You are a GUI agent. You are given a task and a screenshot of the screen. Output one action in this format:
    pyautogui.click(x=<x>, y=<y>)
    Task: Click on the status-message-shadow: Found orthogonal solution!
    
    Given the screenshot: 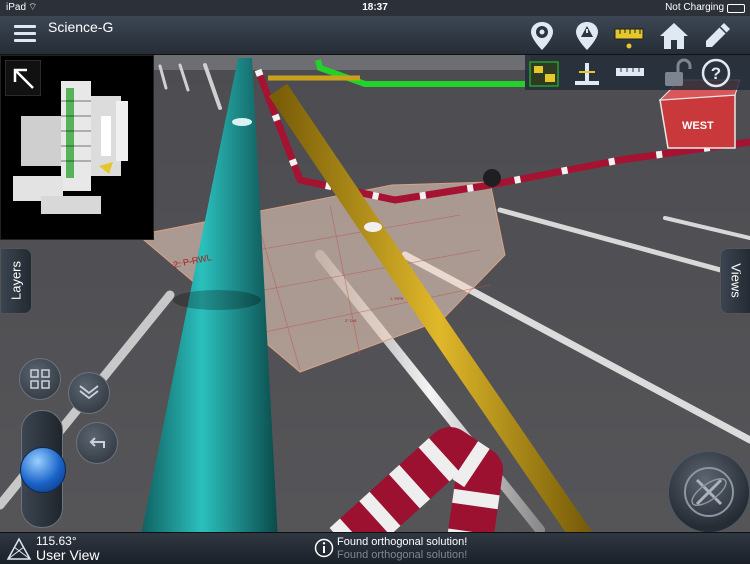 What is the action you would take?
    pyautogui.click(x=402, y=555)
    